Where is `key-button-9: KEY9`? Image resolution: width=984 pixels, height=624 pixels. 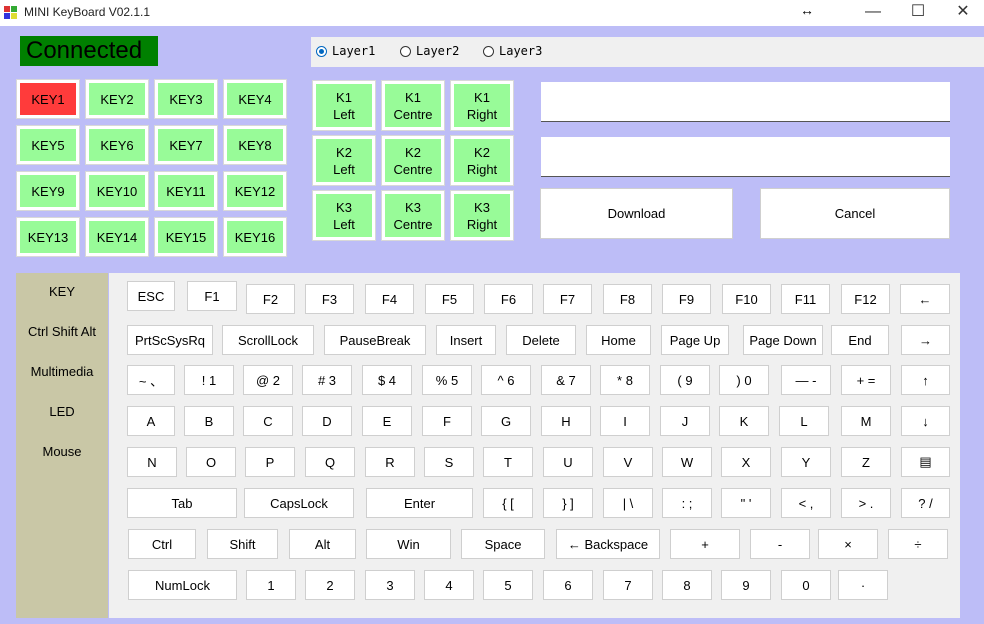 key-button-9: KEY9 is located at coordinates (48, 191).